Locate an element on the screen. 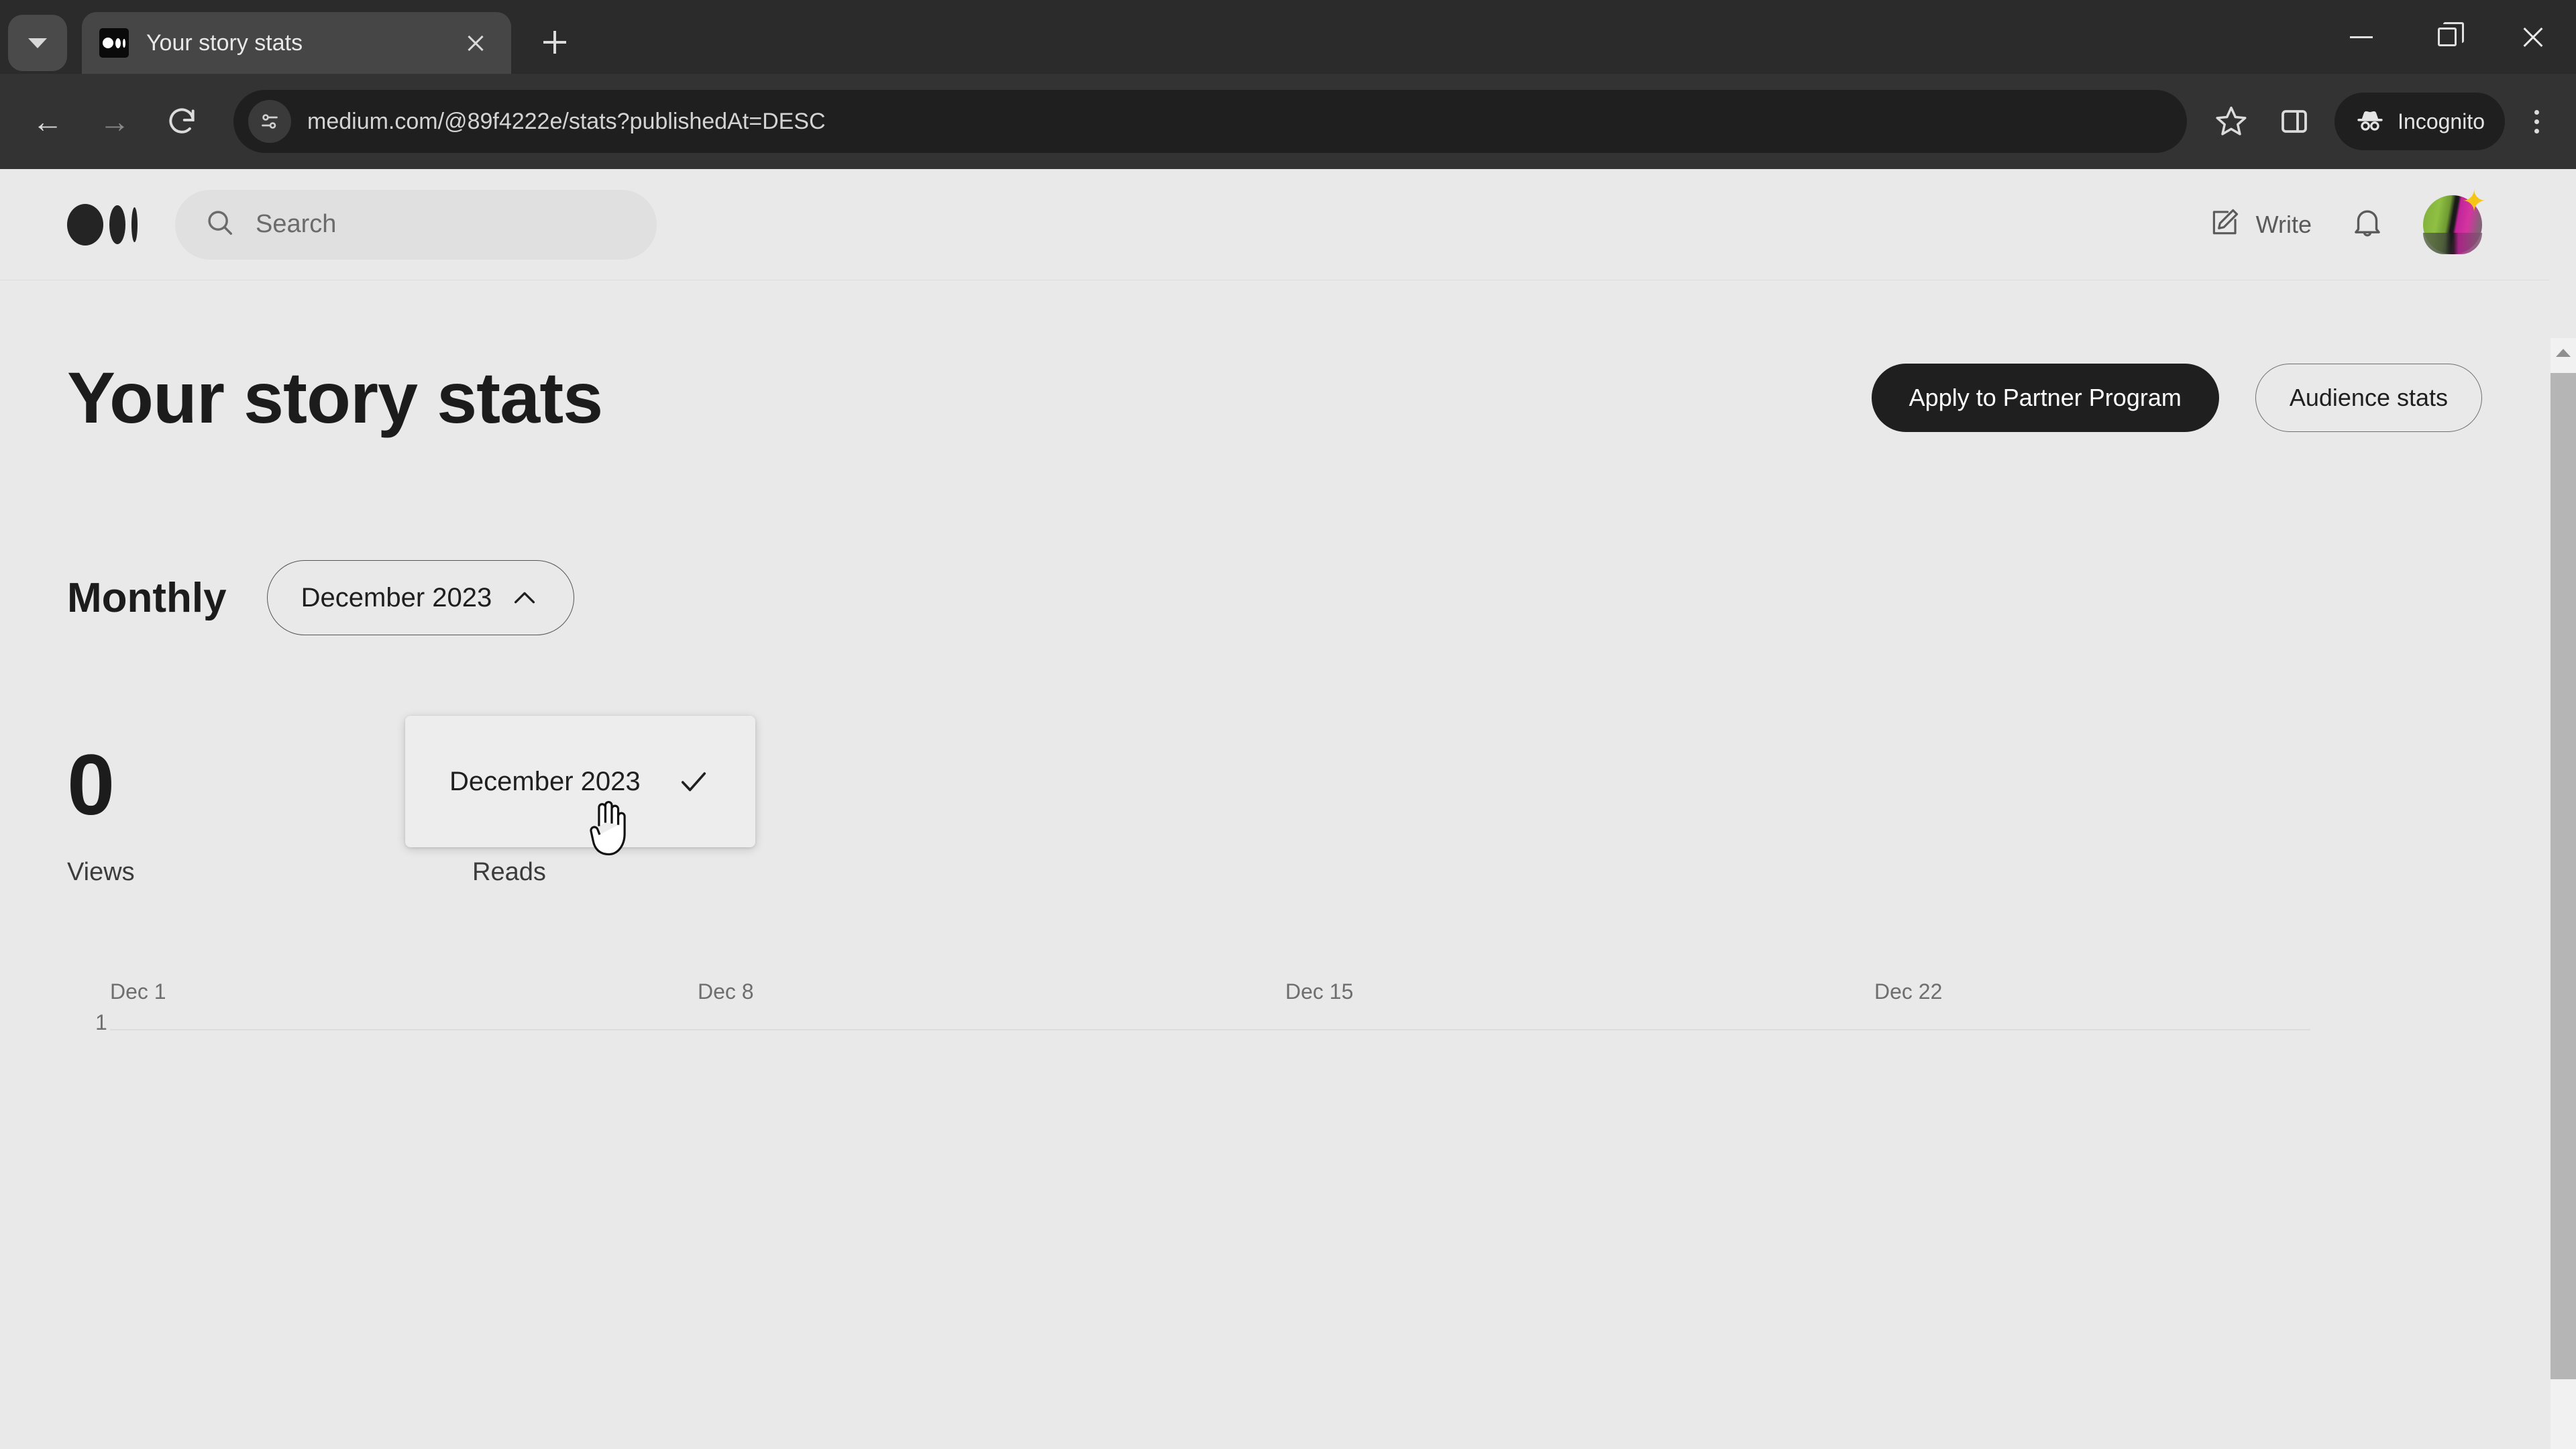 Image resolution: width=2576 pixels, height=1449 pixels. page-scrollbar is located at coordinates (2563, 893).